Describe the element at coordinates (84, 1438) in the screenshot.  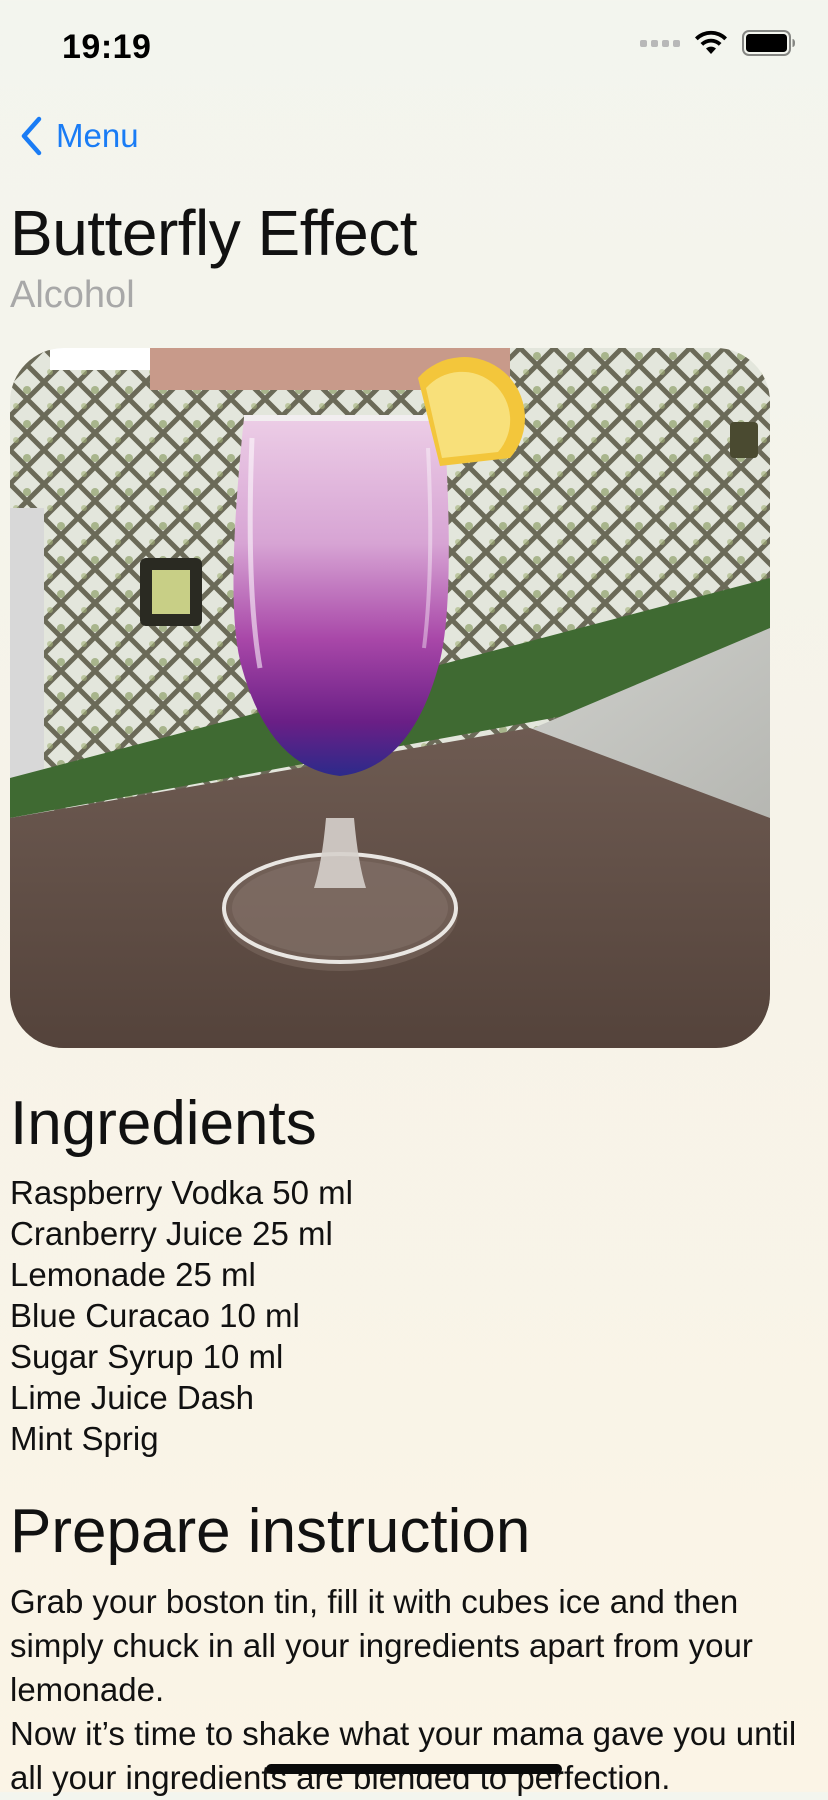
I see `list-item: Mint Sprig` at that location.